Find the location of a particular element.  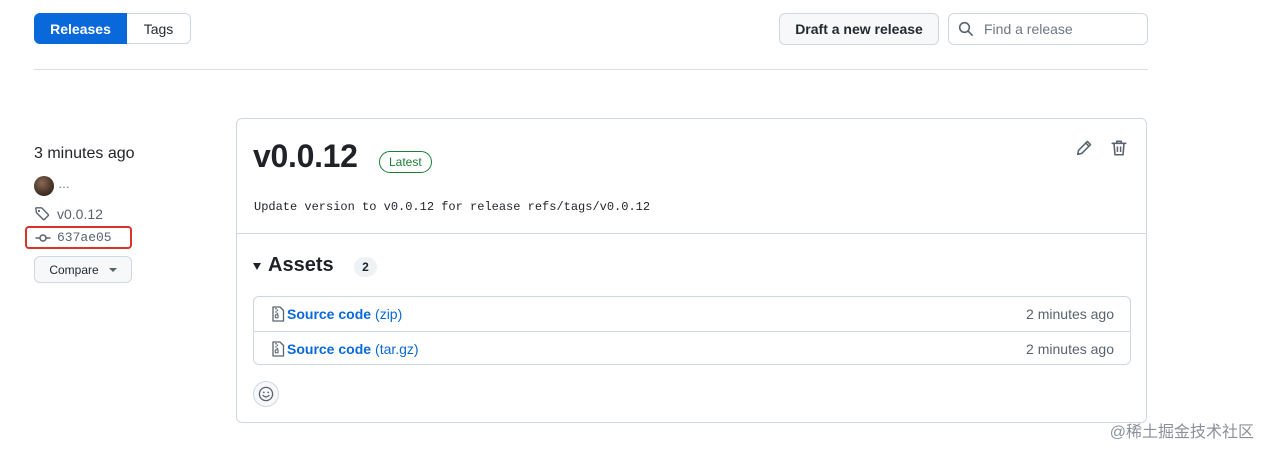

draft-new-release-button: Draft a new release is located at coordinates (859, 29).